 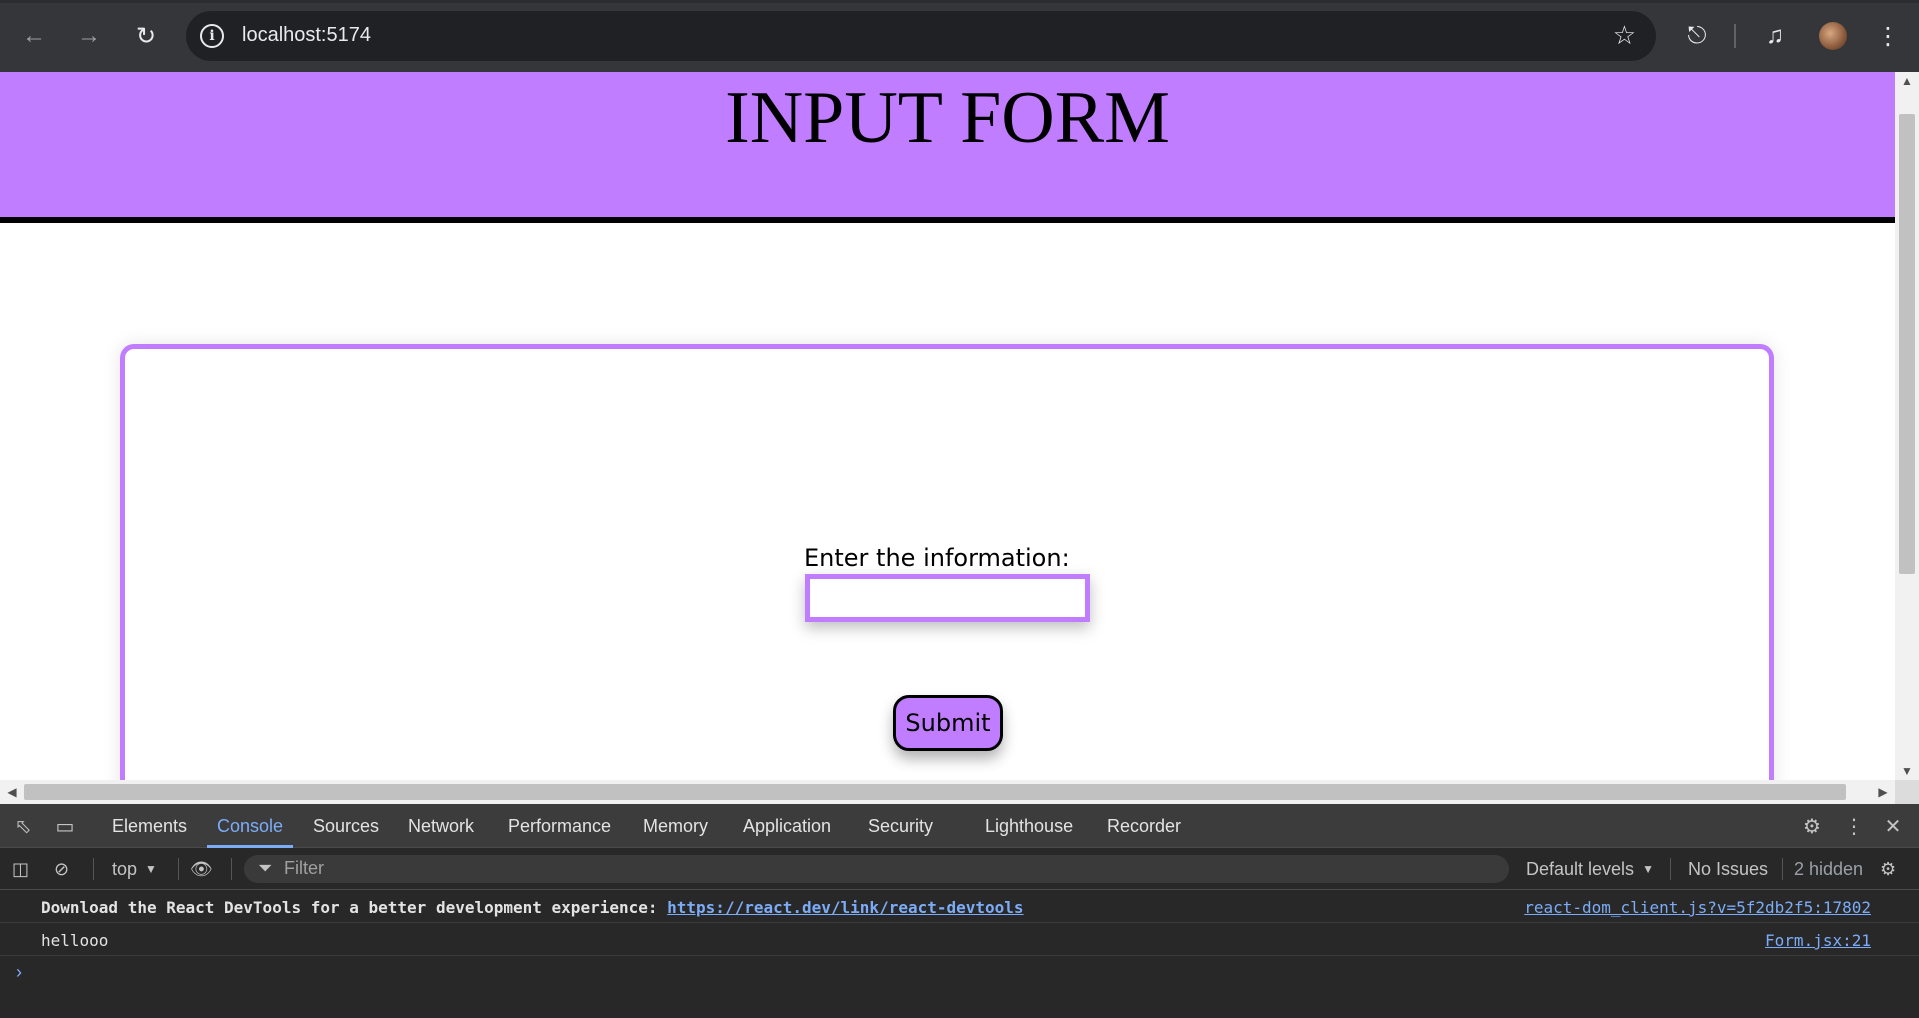 I want to click on vertical-scrollbar: ▲ ▼, so click(x=1907, y=426).